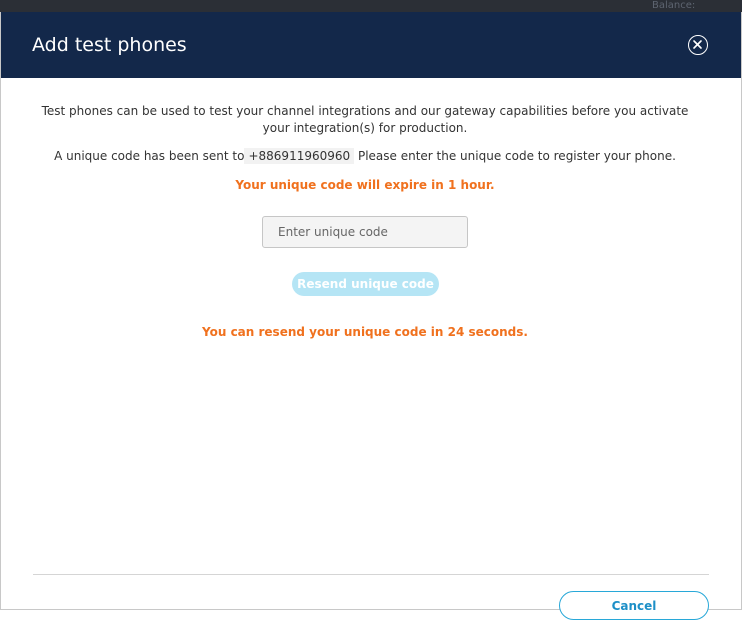  What do you see at coordinates (365, 284) in the screenshot?
I see `resend-code-button: Resend unique code` at bounding box center [365, 284].